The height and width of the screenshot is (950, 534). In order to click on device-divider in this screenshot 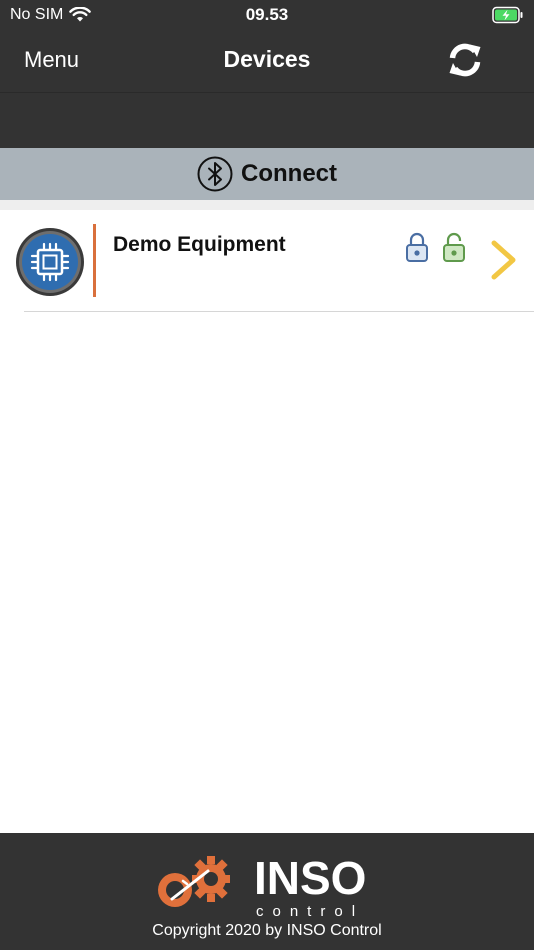, I will do `click(94, 260)`.